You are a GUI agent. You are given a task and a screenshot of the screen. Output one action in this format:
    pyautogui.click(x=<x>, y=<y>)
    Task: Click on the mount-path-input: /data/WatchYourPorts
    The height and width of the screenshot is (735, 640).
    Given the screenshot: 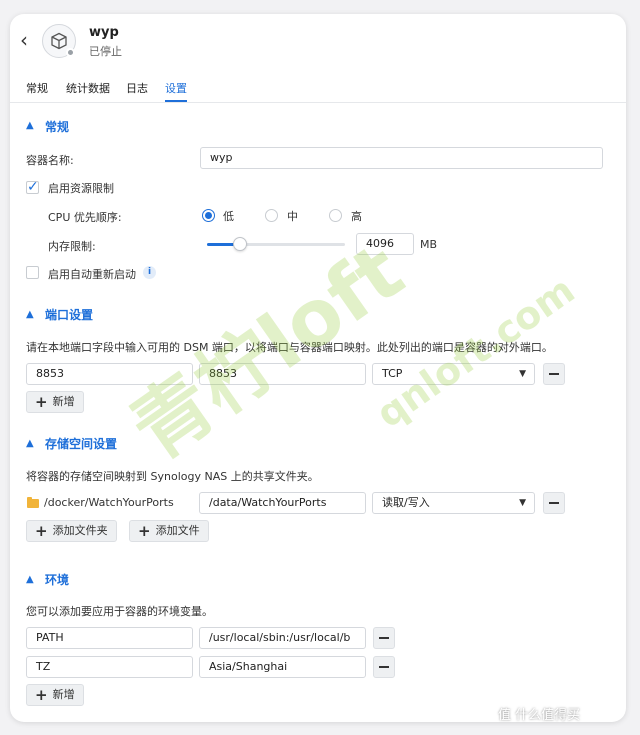 What is the action you would take?
    pyautogui.click(x=282, y=503)
    